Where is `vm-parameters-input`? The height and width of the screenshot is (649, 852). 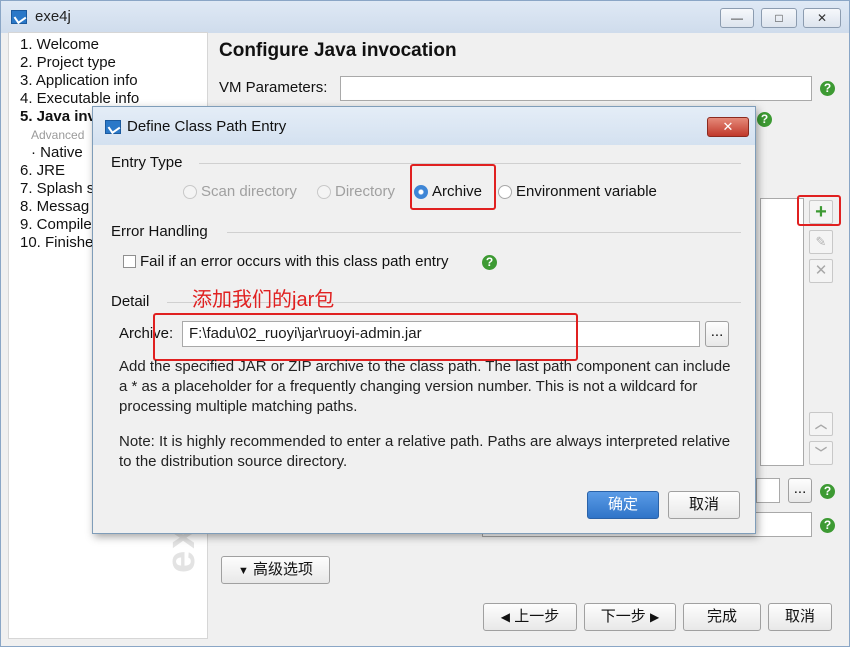
vm-parameters-input is located at coordinates (576, 88).